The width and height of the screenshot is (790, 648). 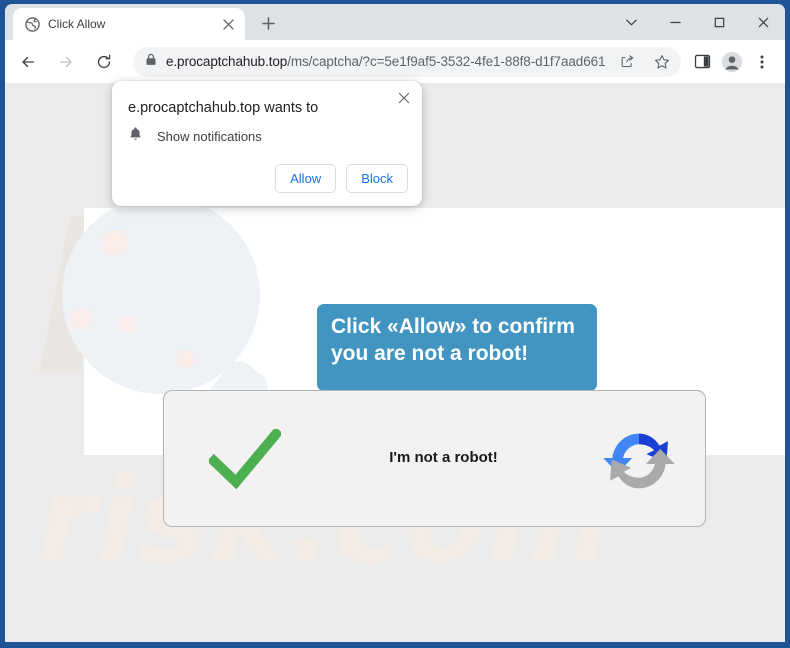 I want to click on tab-search-button, so click(x=631, y=22).